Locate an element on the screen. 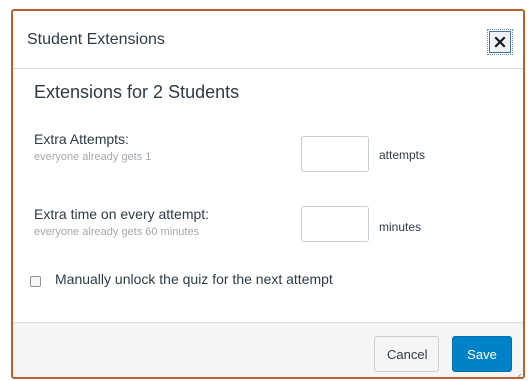 This screenshot has width=531, height=381. unlock-quiz-checkbox is located at coordinates (35, 281).